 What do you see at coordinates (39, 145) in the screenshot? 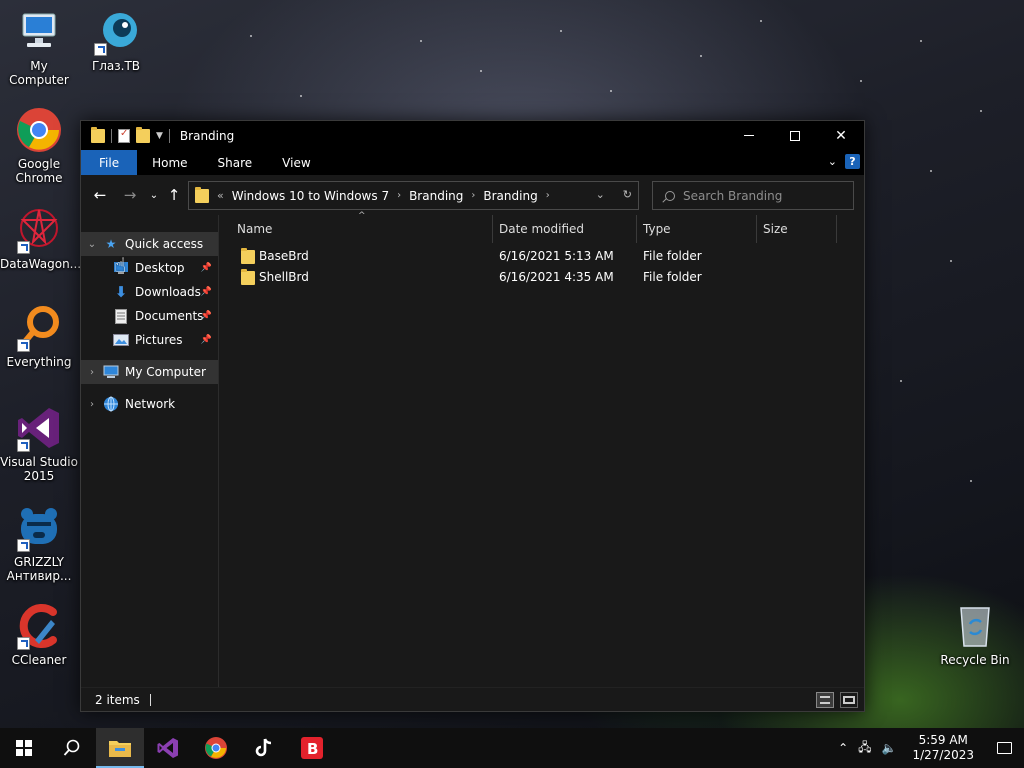
I see `desktop-icon-chrome: Google Chrome` at bounding box center [39, 145].